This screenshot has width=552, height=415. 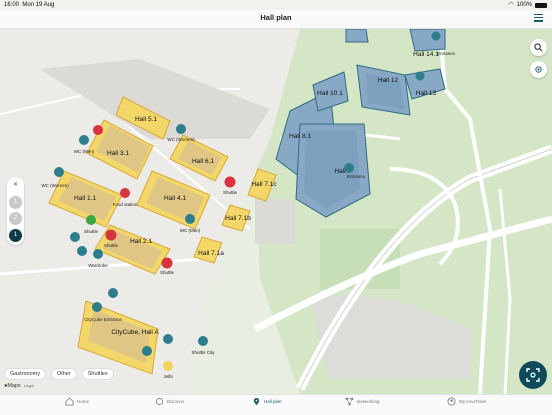 I want to click on filter-chip-gastronomy: Gastronomy, so click(x=25, y=374).